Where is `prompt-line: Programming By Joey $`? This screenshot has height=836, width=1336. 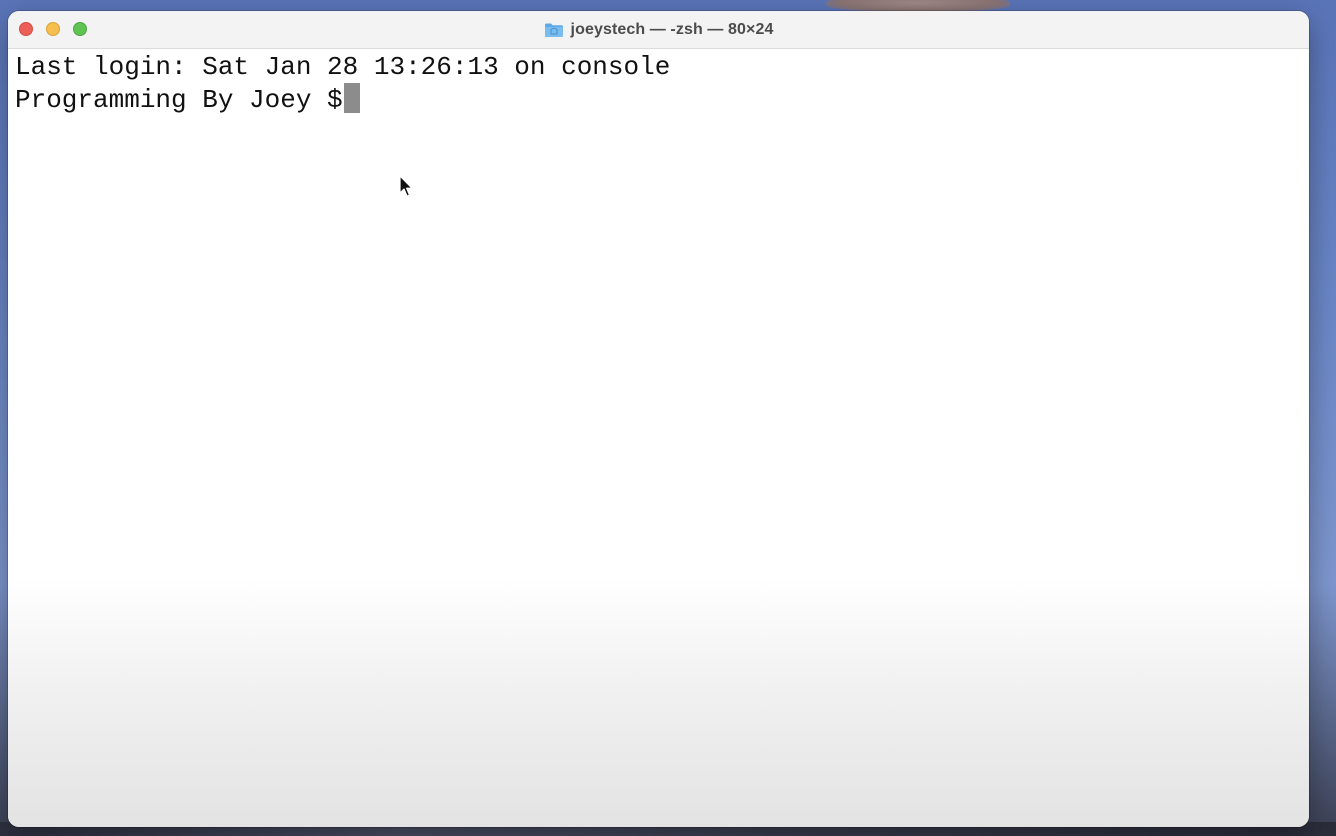
prompt-line: Programming By Joey $ is located at coordinates (662, 99).